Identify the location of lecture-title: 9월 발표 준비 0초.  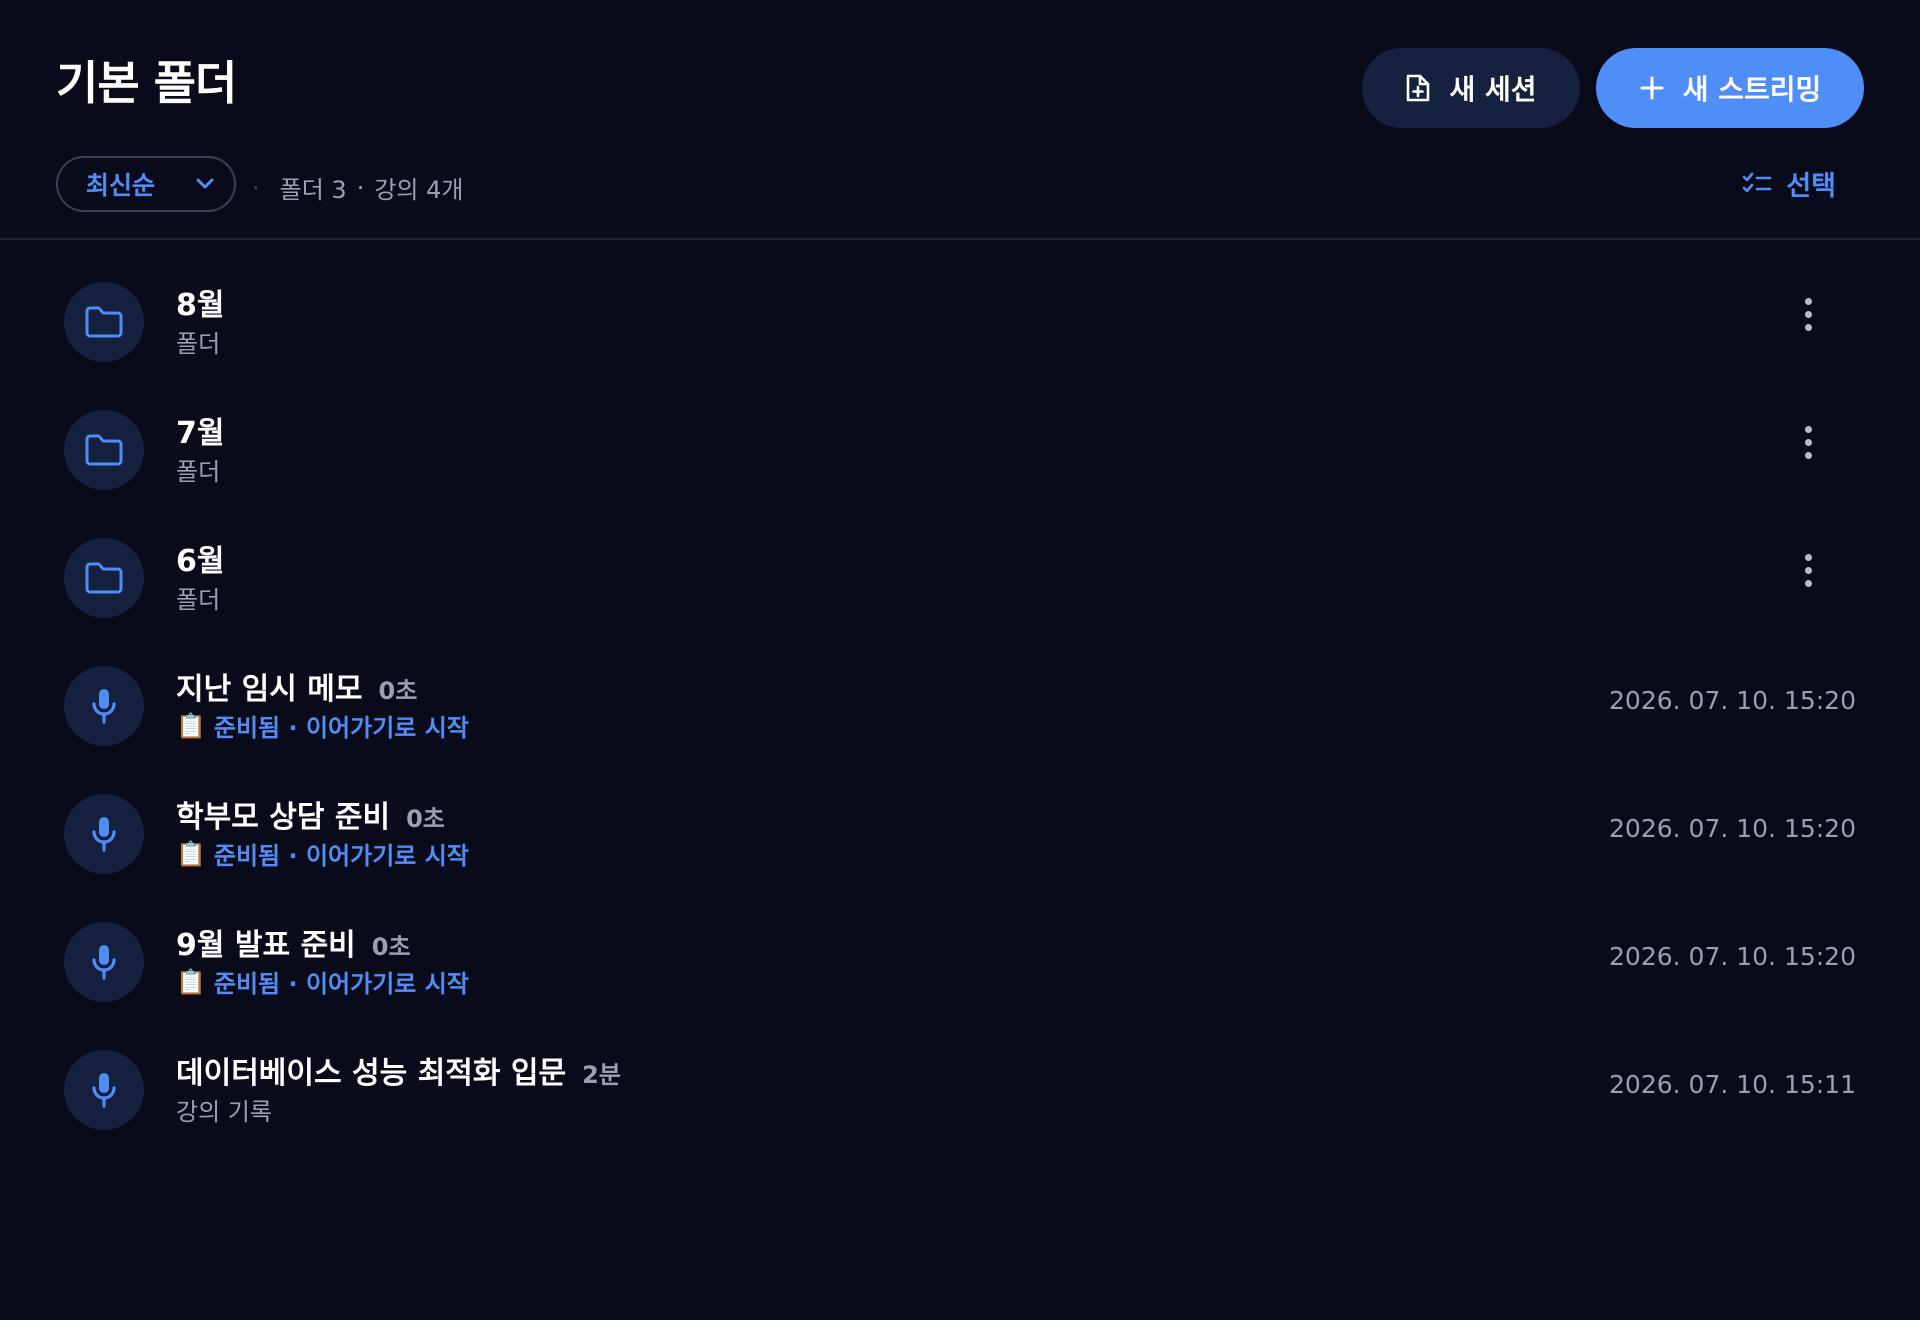
(293, 942).